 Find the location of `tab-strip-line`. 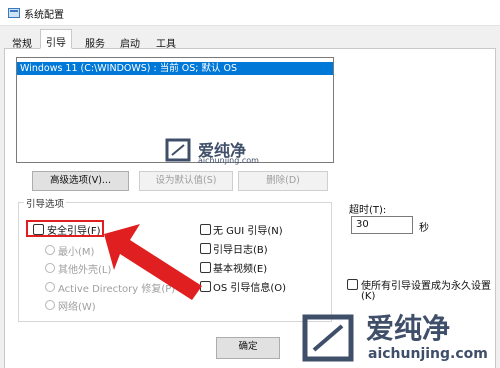

tab-strip-line is located at coordinates (250, 48).